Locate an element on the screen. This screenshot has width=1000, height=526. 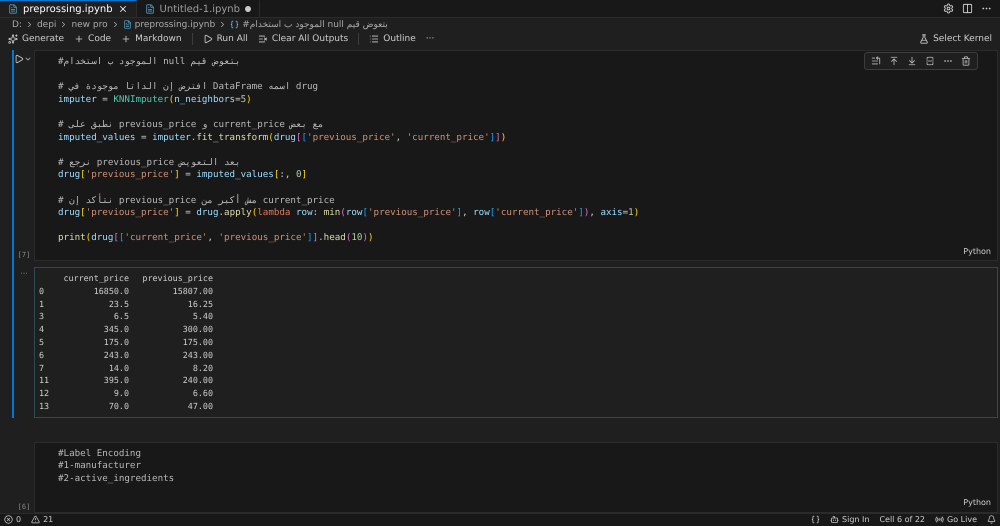
clear-list-icon is located at coordinates (263, 39).